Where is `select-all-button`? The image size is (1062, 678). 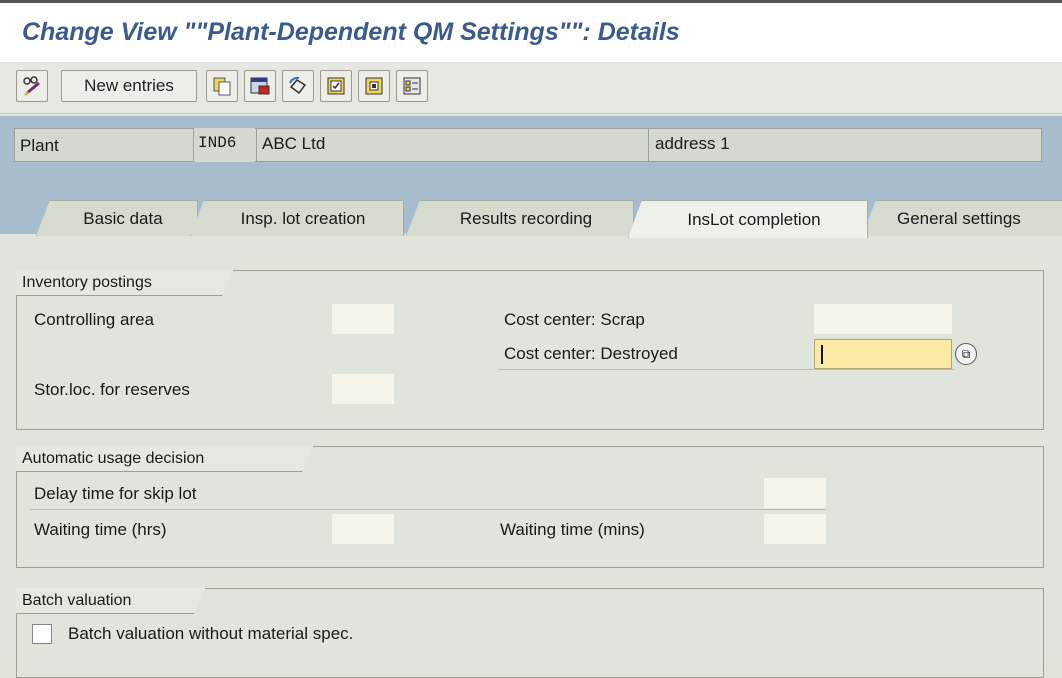 select-all-button is located at coordinates (336, 86).